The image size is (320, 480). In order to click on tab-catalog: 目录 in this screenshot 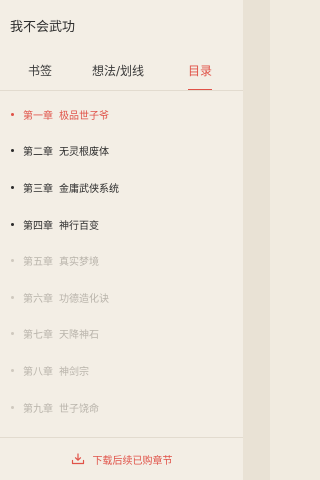, I will do `click(200, 70)`.